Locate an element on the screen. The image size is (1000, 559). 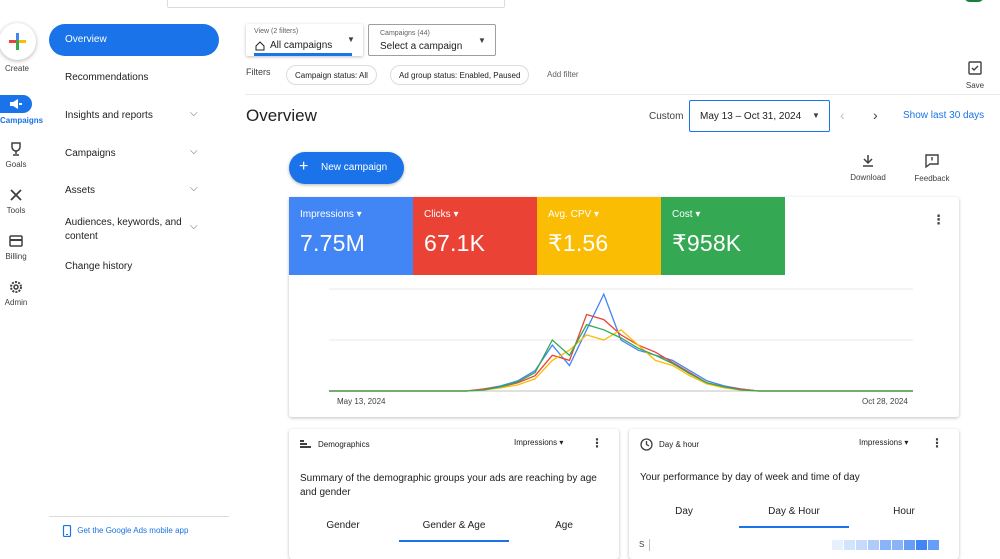
filters-label: Filters is located at coordinates (258, 72).